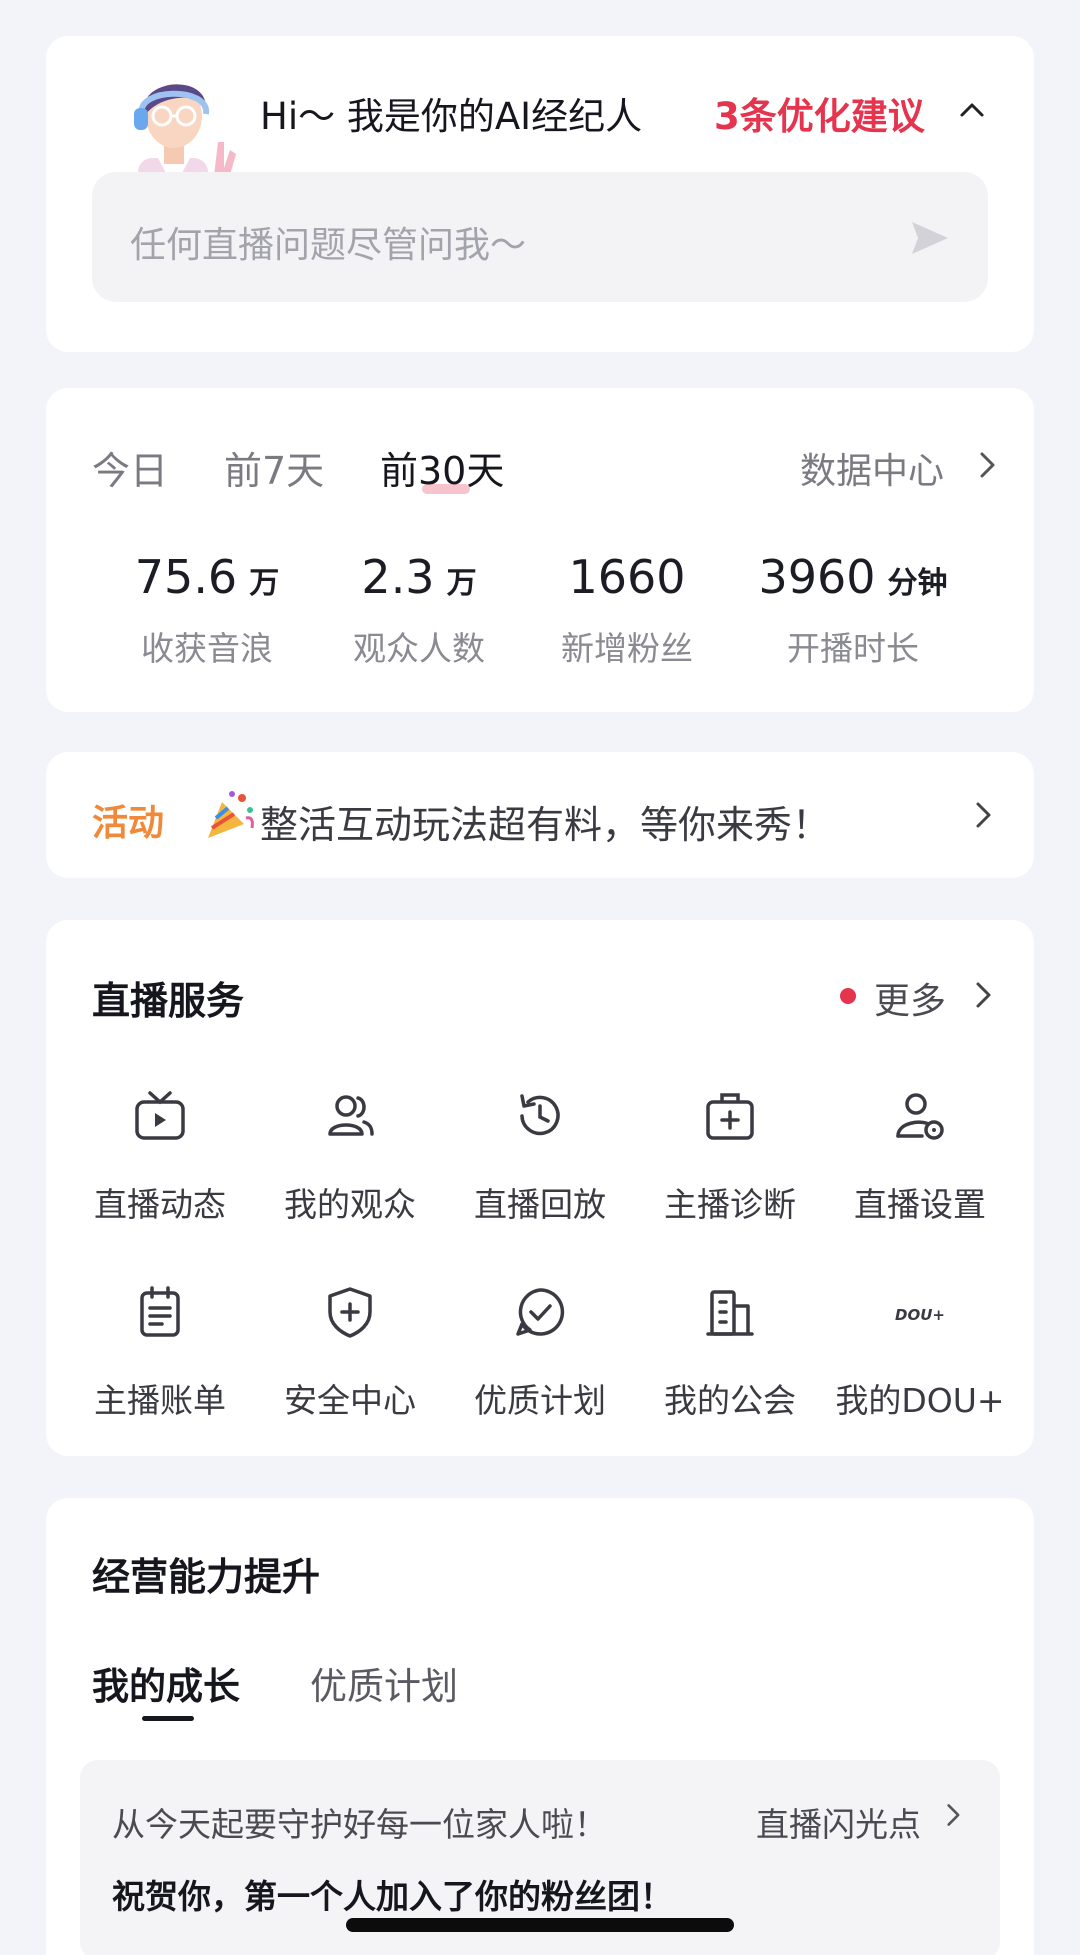 The height and width of the screenshot is (1955, 1080). What do you see at coordinates (160, 1168) in the screenshot?
I see `service-live-updates: 直播动态` at bounding box center [160, 1168].